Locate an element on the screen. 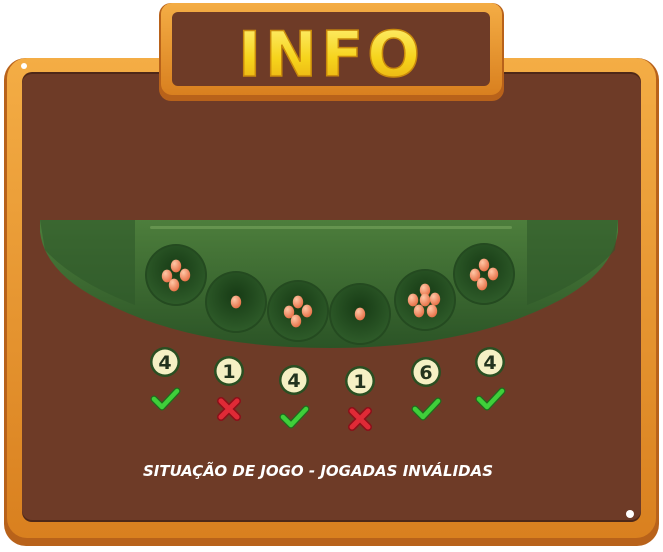  game-situation-caption: SITUAÇÃO DE JOGO - JOGADAS INVÁLIDAS is located at coordinates (318, 470).